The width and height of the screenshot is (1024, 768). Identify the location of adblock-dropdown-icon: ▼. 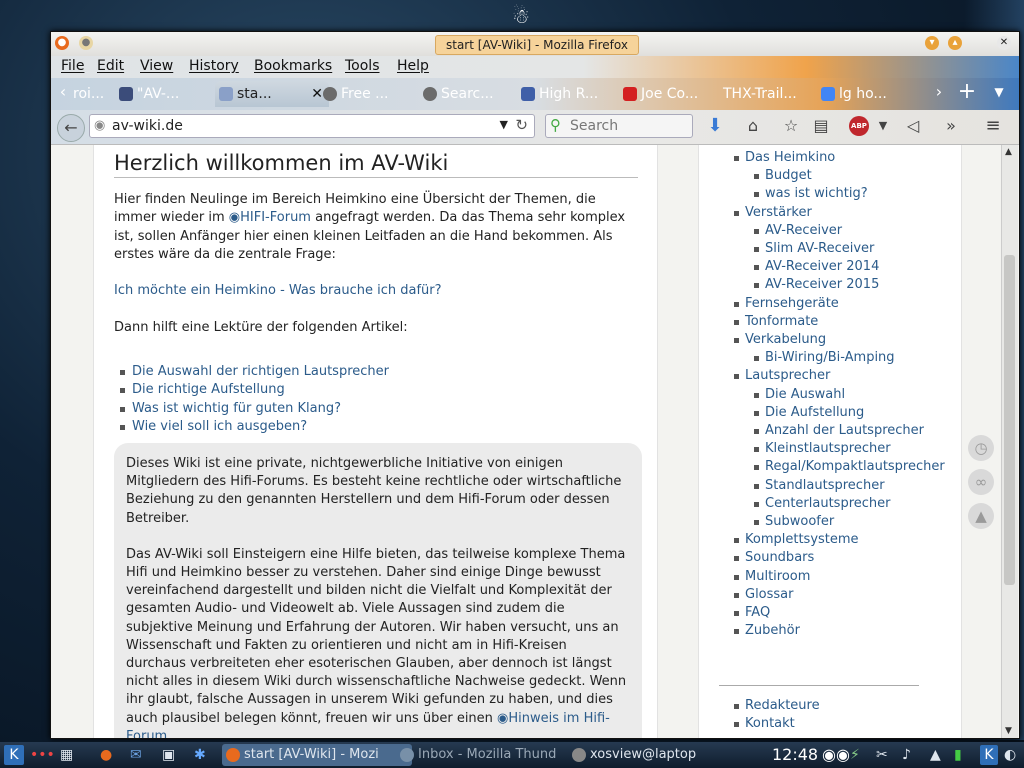
(883, 126).